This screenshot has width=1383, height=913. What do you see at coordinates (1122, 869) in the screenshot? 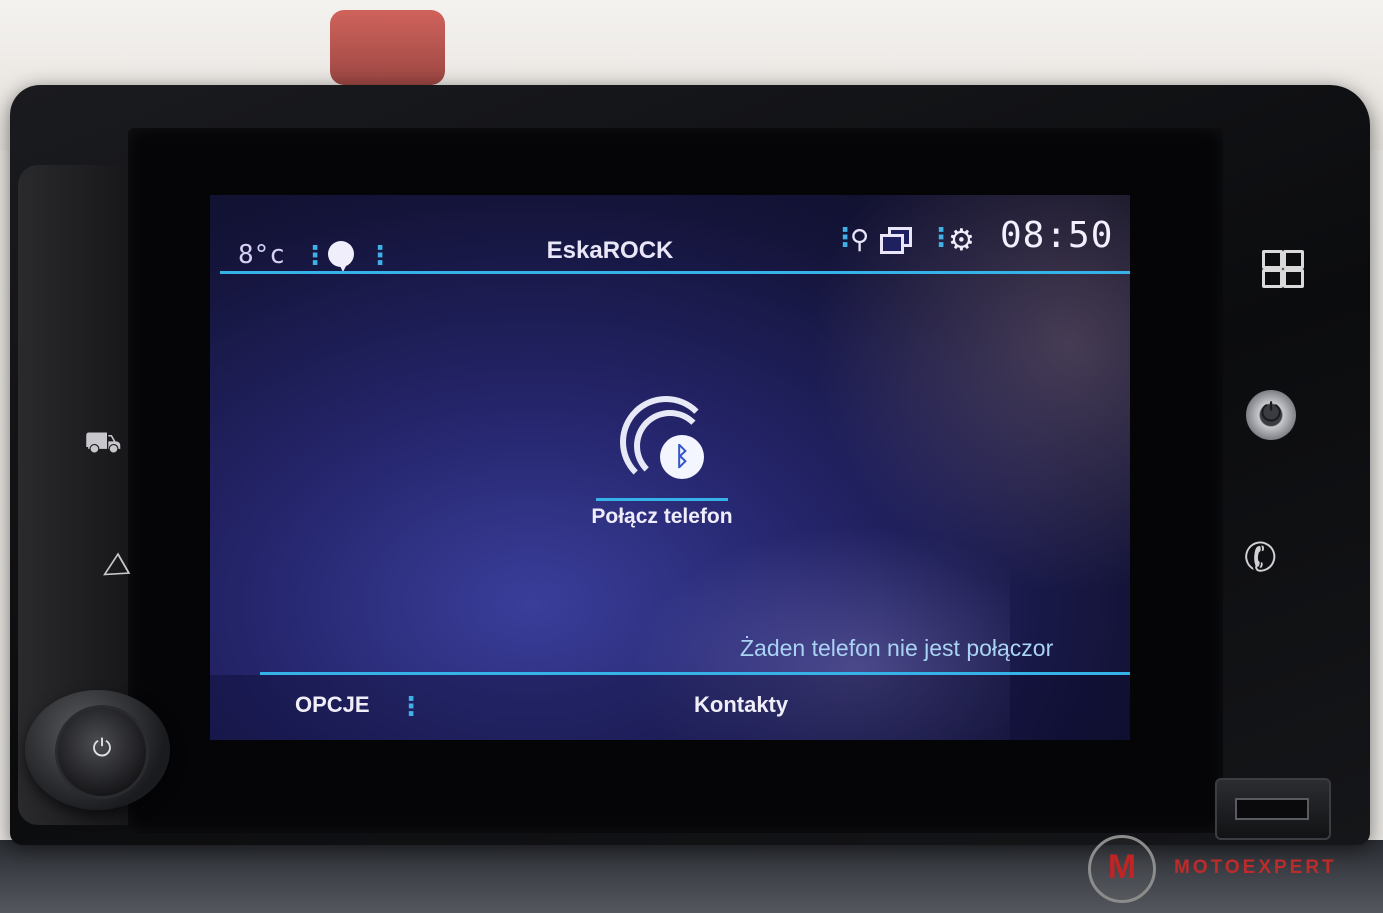
I see `logo-emblem: M` at bounding box center [1122, 869].